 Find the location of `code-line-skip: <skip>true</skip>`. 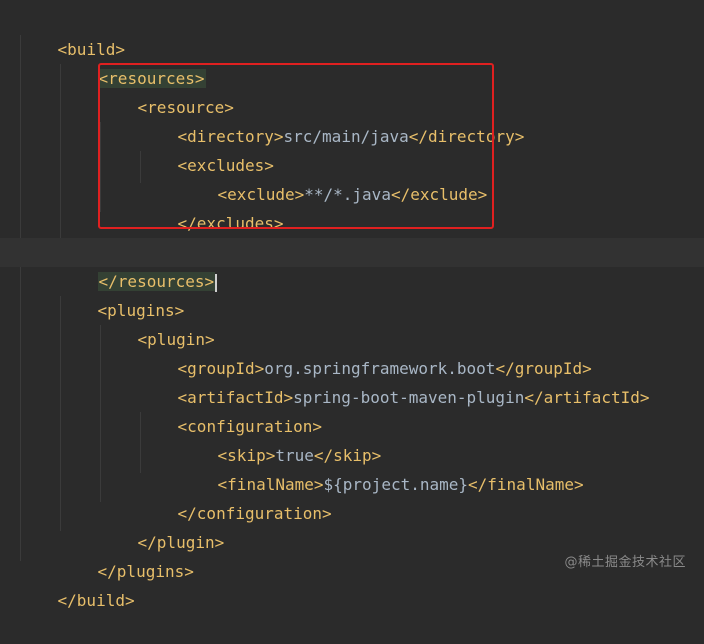

code-line-skip: <skip>true</skip> is located at coordinates (352, 438).